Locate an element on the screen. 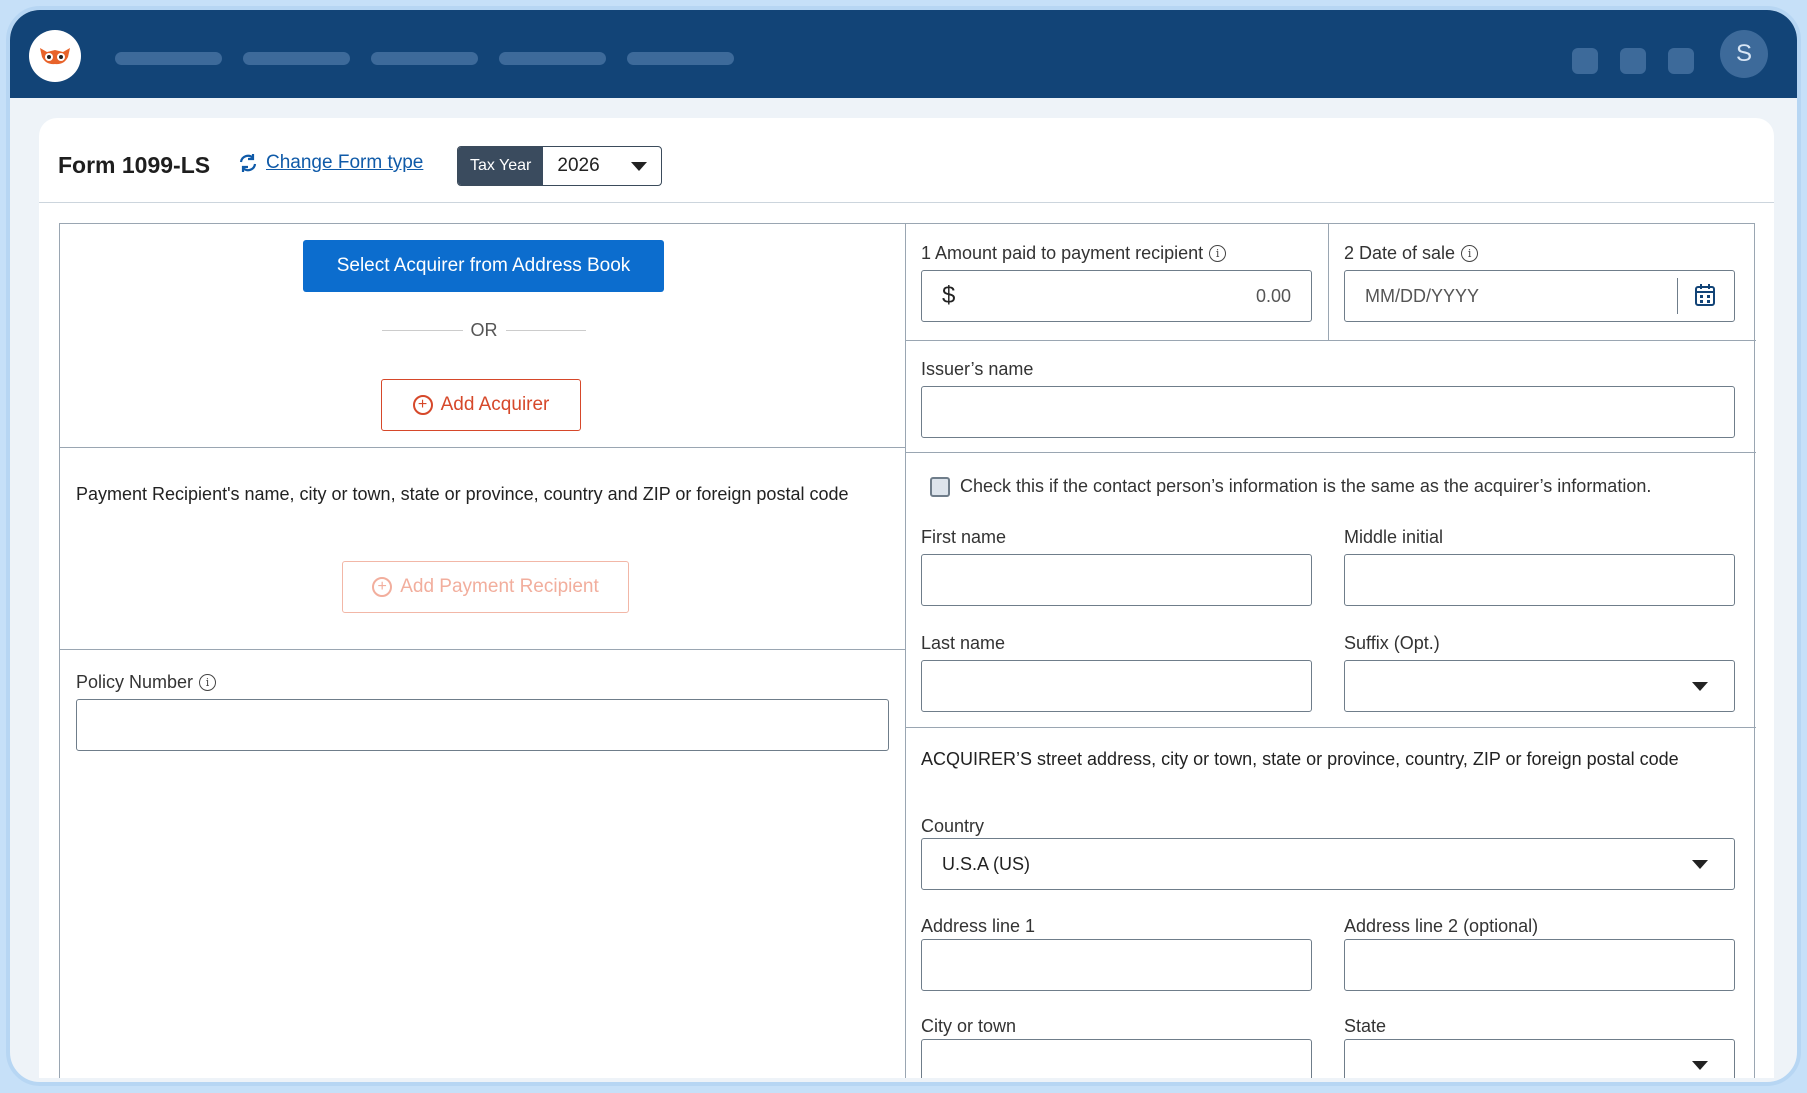 This screenshot has height=1093, width=1807. date-of-sale-label: 2 Date of sale i is located at coordinates (1411, 253).